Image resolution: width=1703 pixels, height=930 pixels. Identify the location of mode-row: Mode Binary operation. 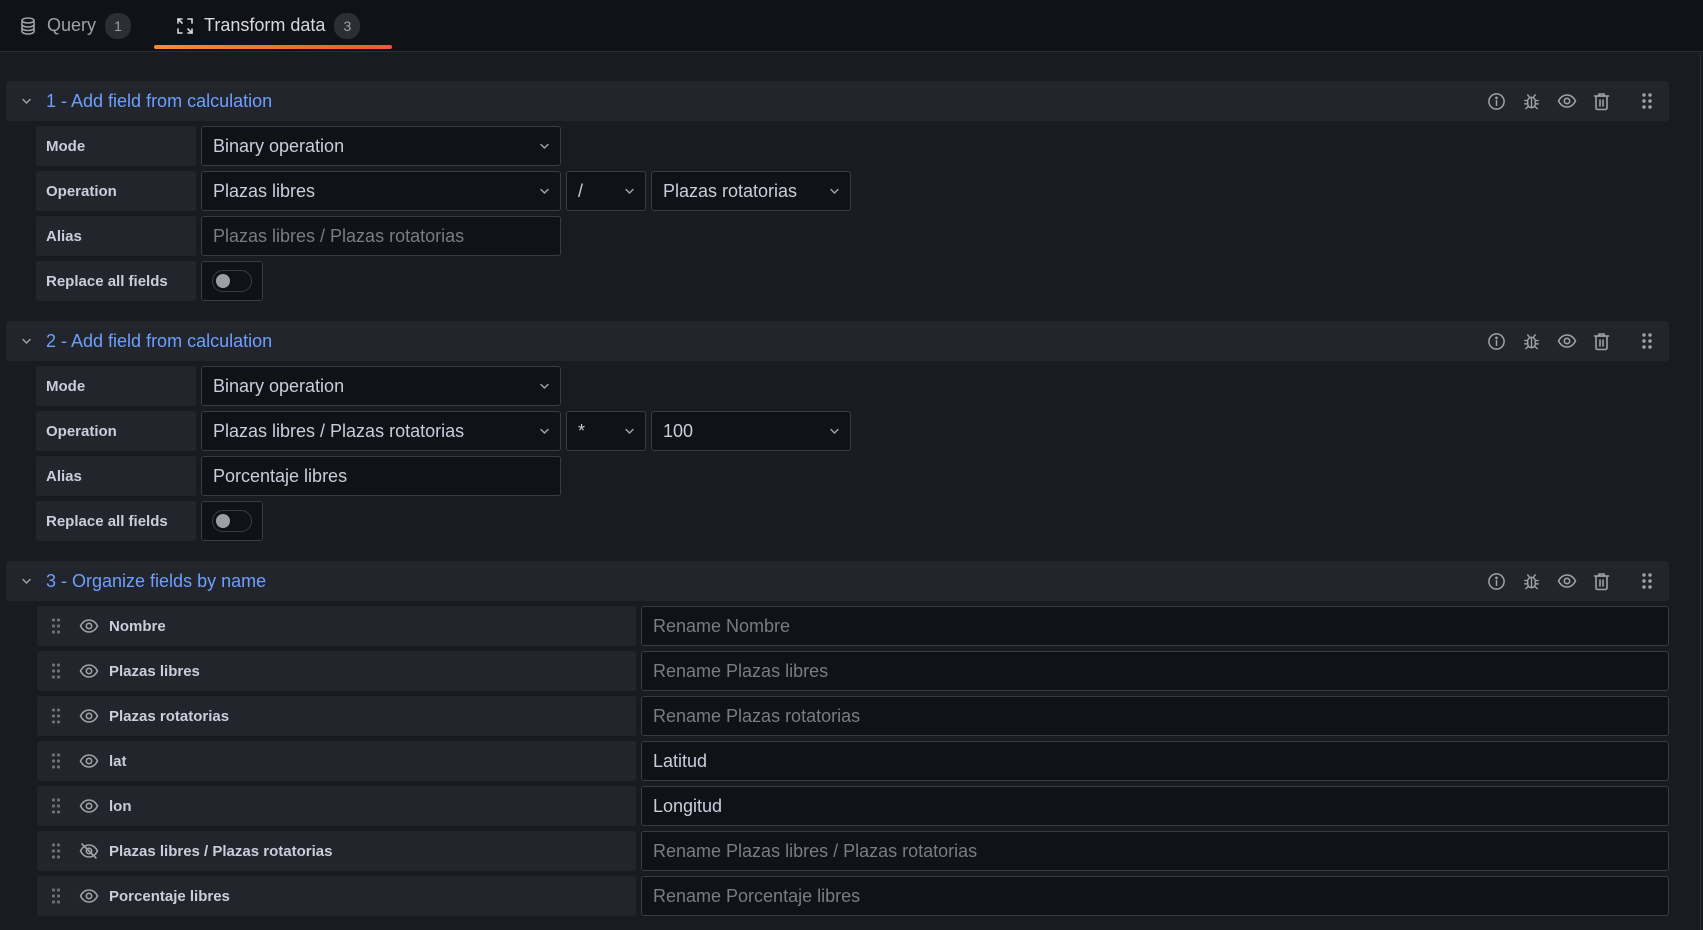
(298, 146).